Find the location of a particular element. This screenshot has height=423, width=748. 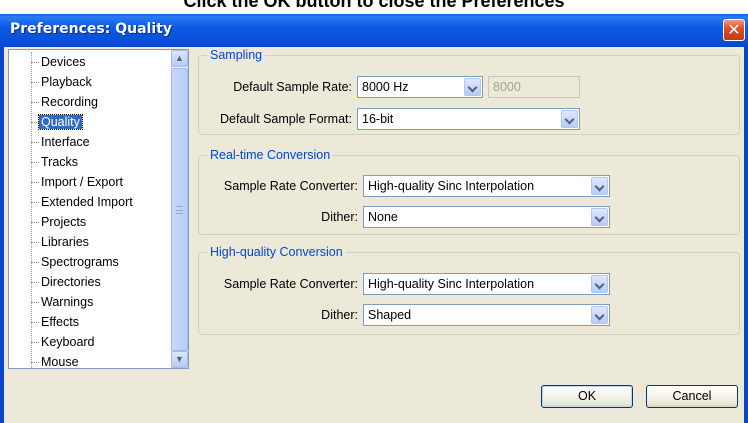

tree-item-effects: Effects is located at coordinates (89, 322).